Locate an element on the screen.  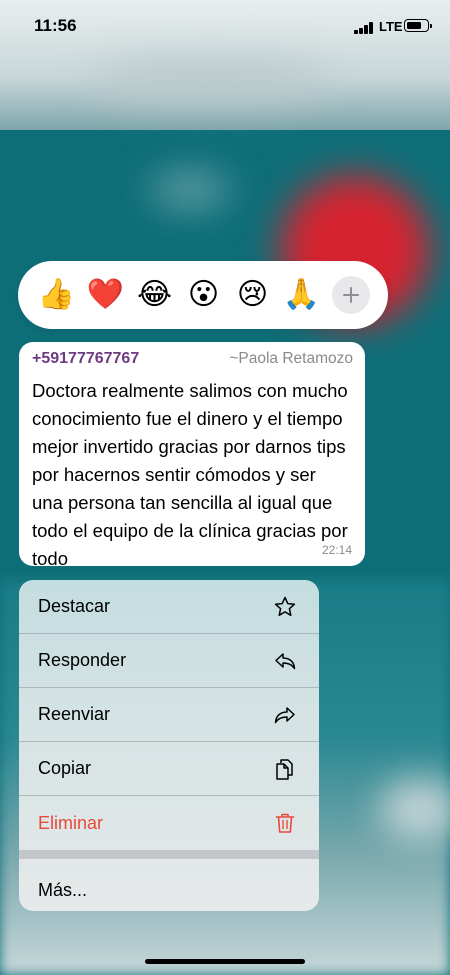
menu-item-label: Copiar is located at coordinates (65, 768).